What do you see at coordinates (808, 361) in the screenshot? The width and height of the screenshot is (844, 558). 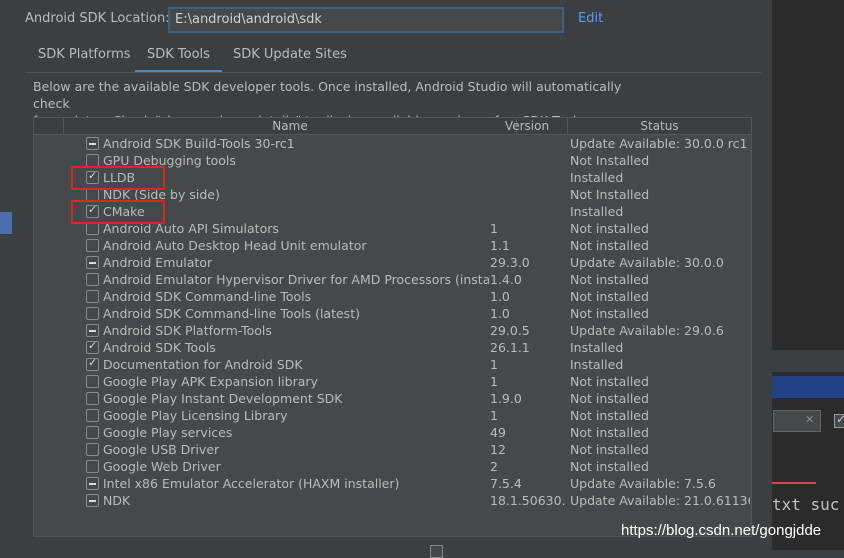 I see `background-panel` at bounding box center [808, 361].